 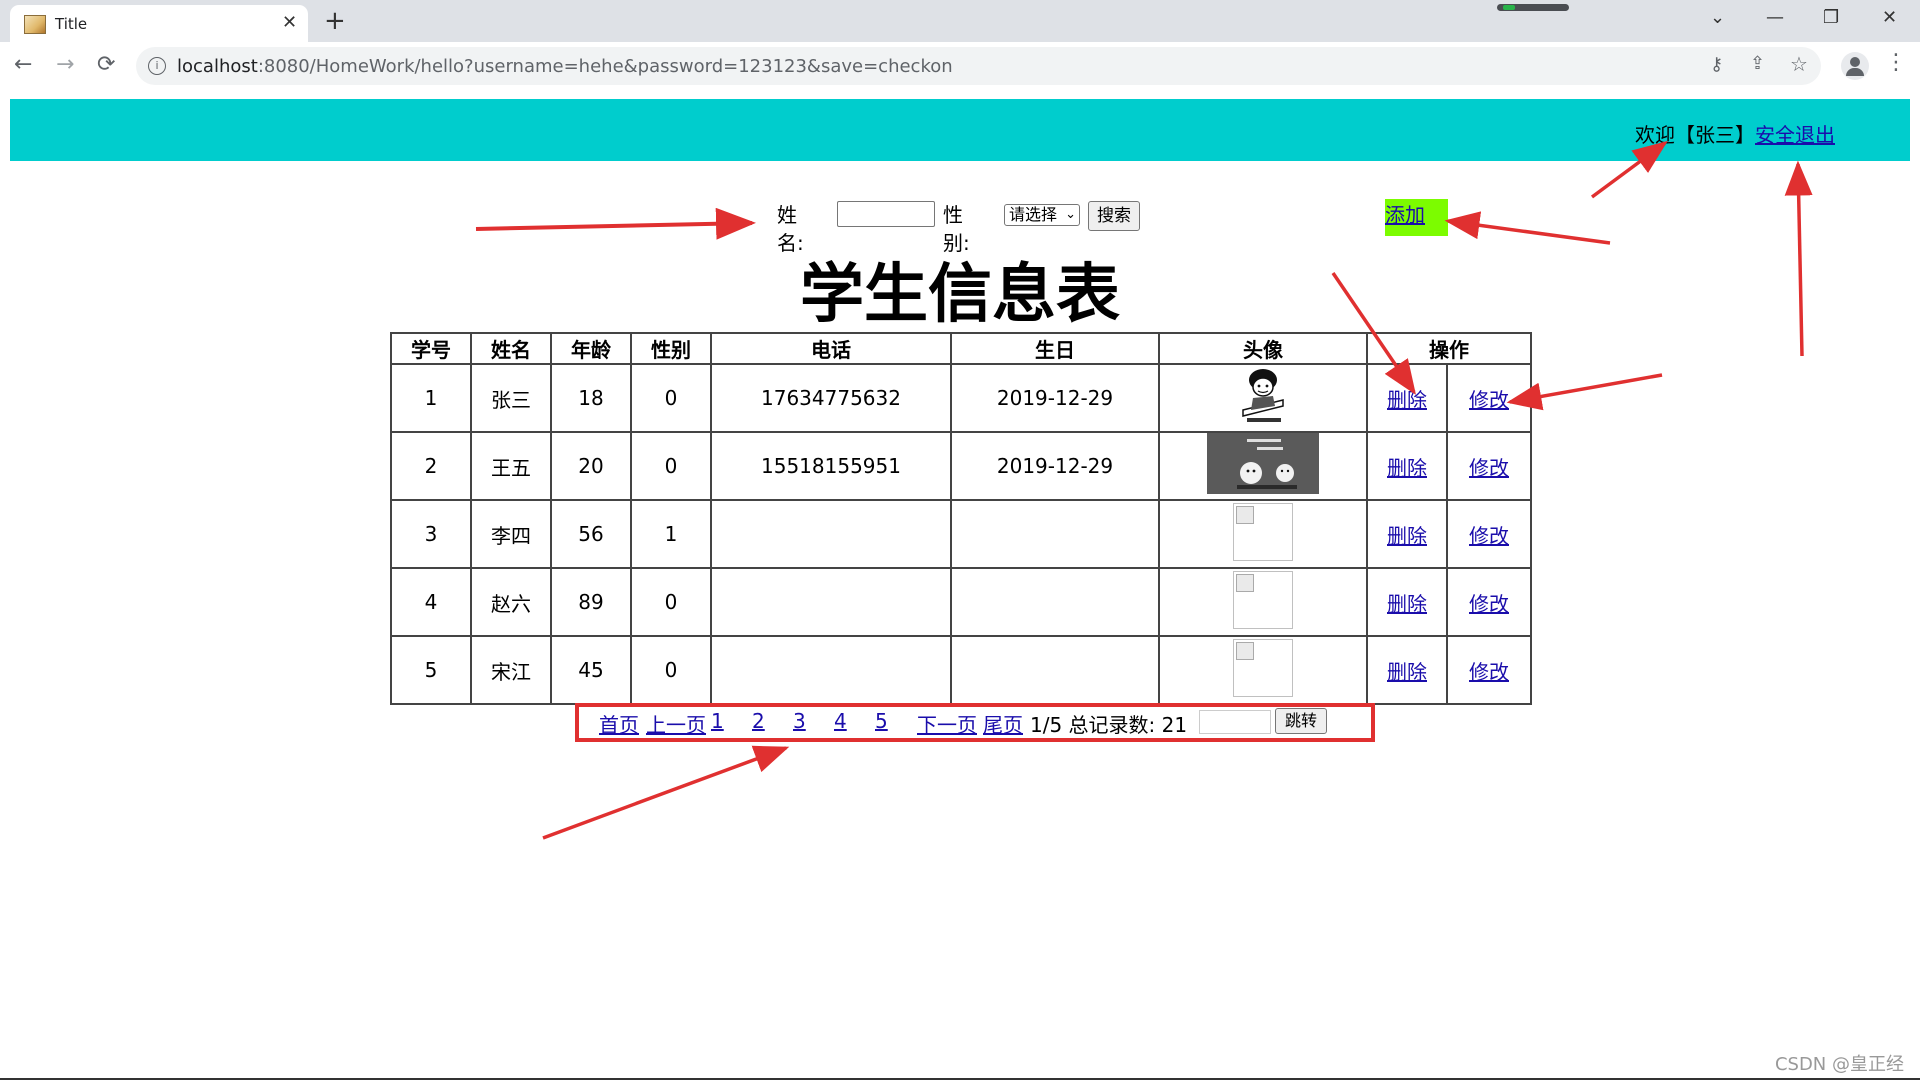 I want to click on pagination-bar: 首页 上一页 1 2 3 4 5 下一页 尾页 1/5 总记录数: 21 跳转, so click(x=975, y=722).